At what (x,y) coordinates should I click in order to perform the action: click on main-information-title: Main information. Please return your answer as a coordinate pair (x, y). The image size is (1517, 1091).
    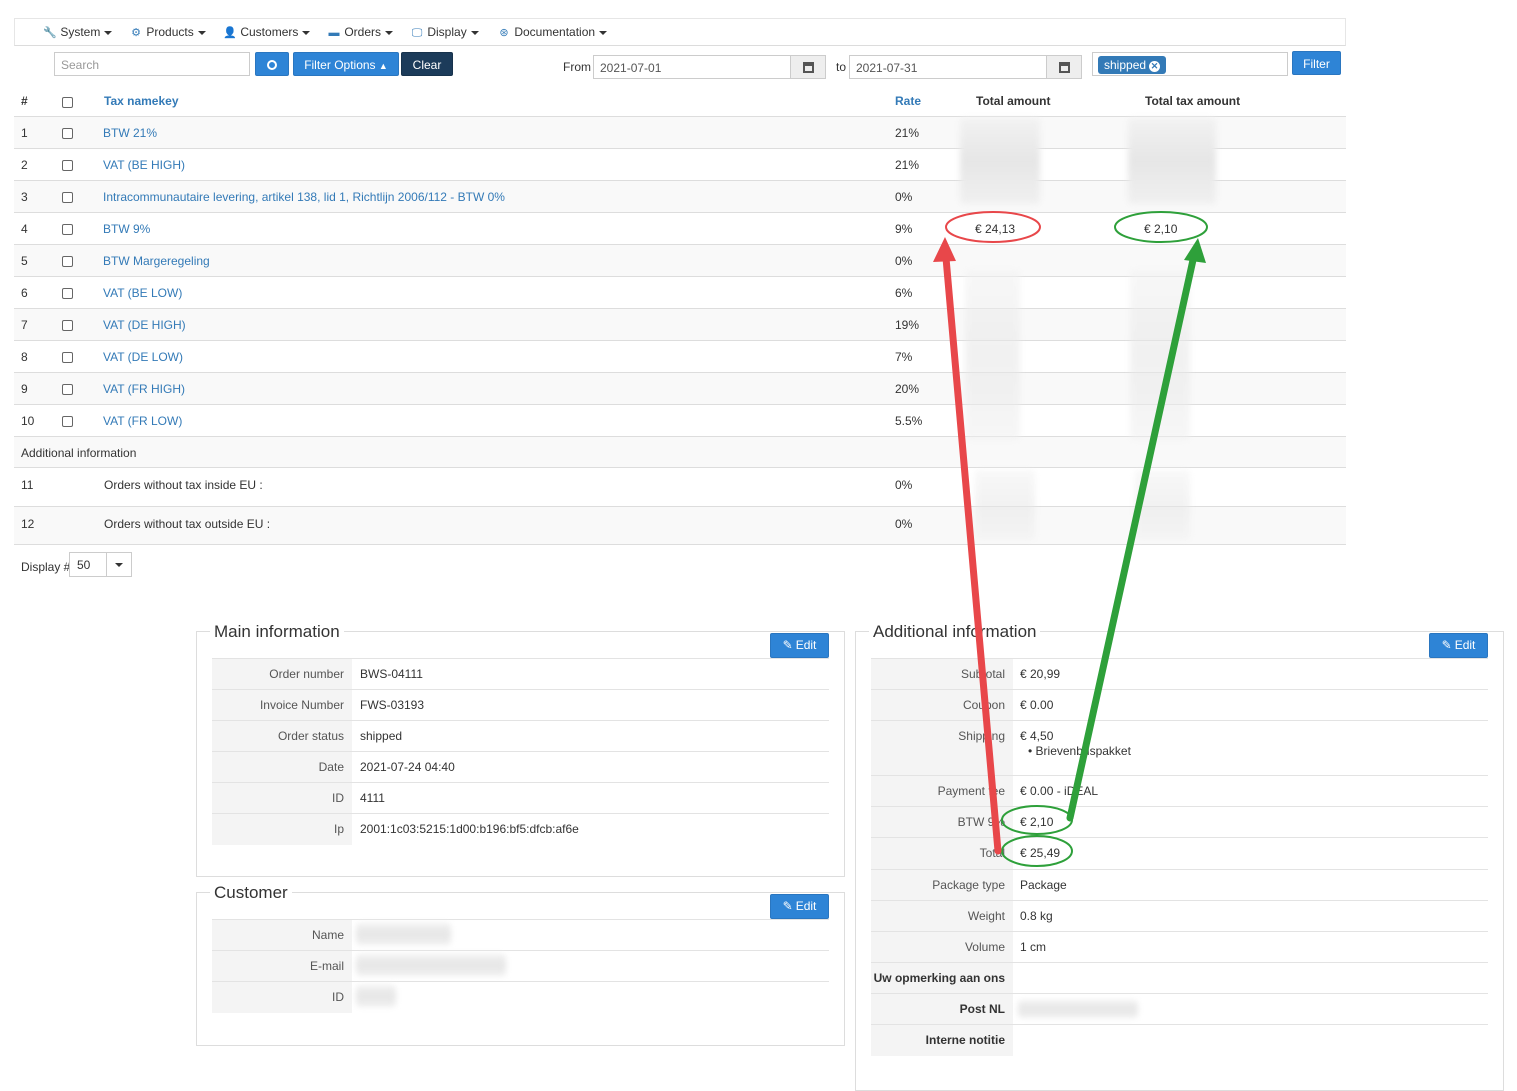
    Looking at the image, I should click on (277, 632).